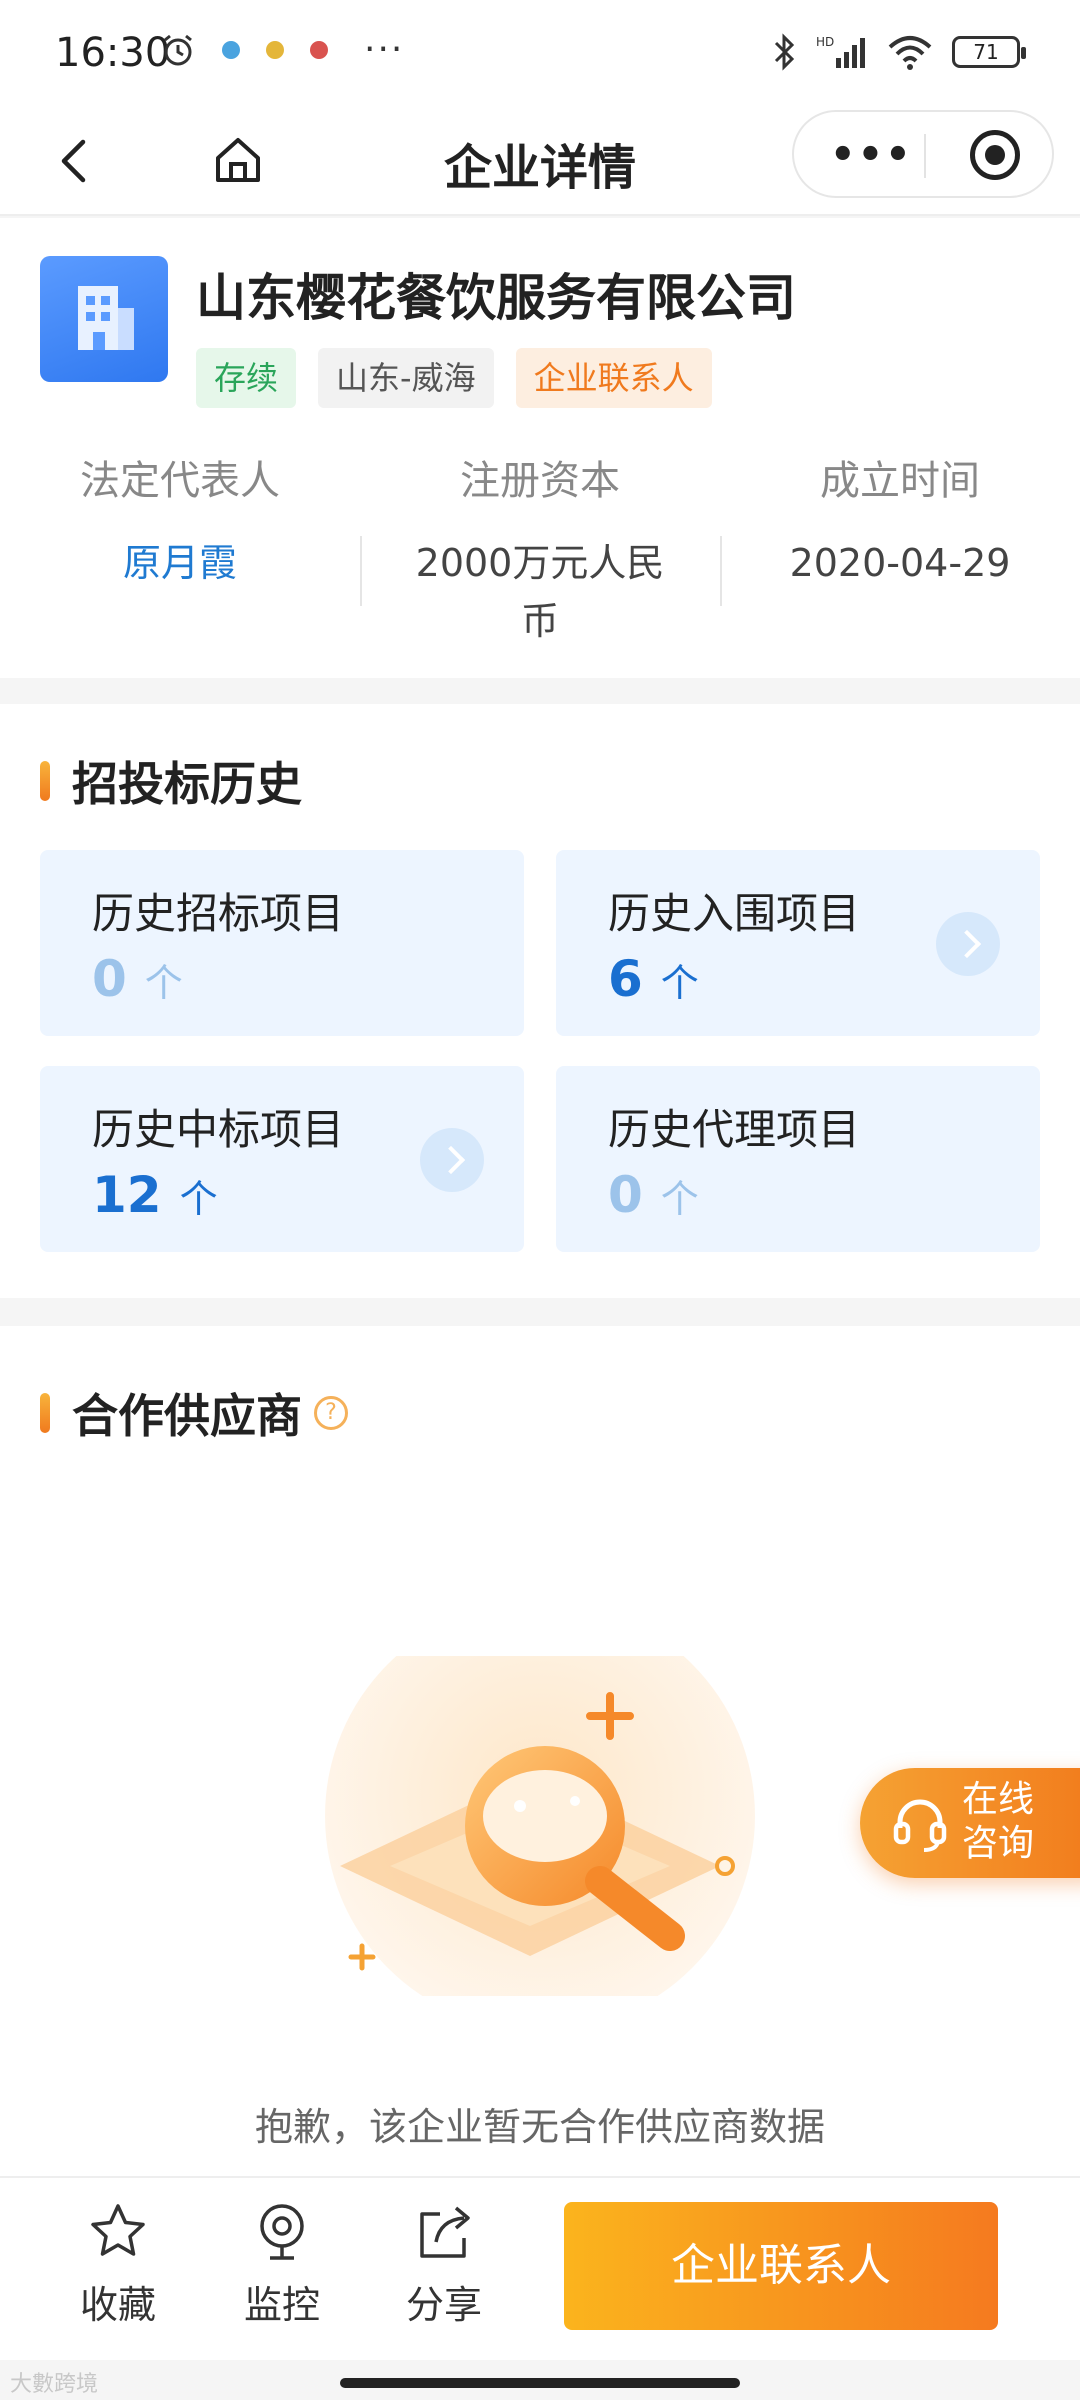 Image resolution: width=1080 pixels, height=2400 pixels. I want to click on status-time: 16:30, so click(113, 53).